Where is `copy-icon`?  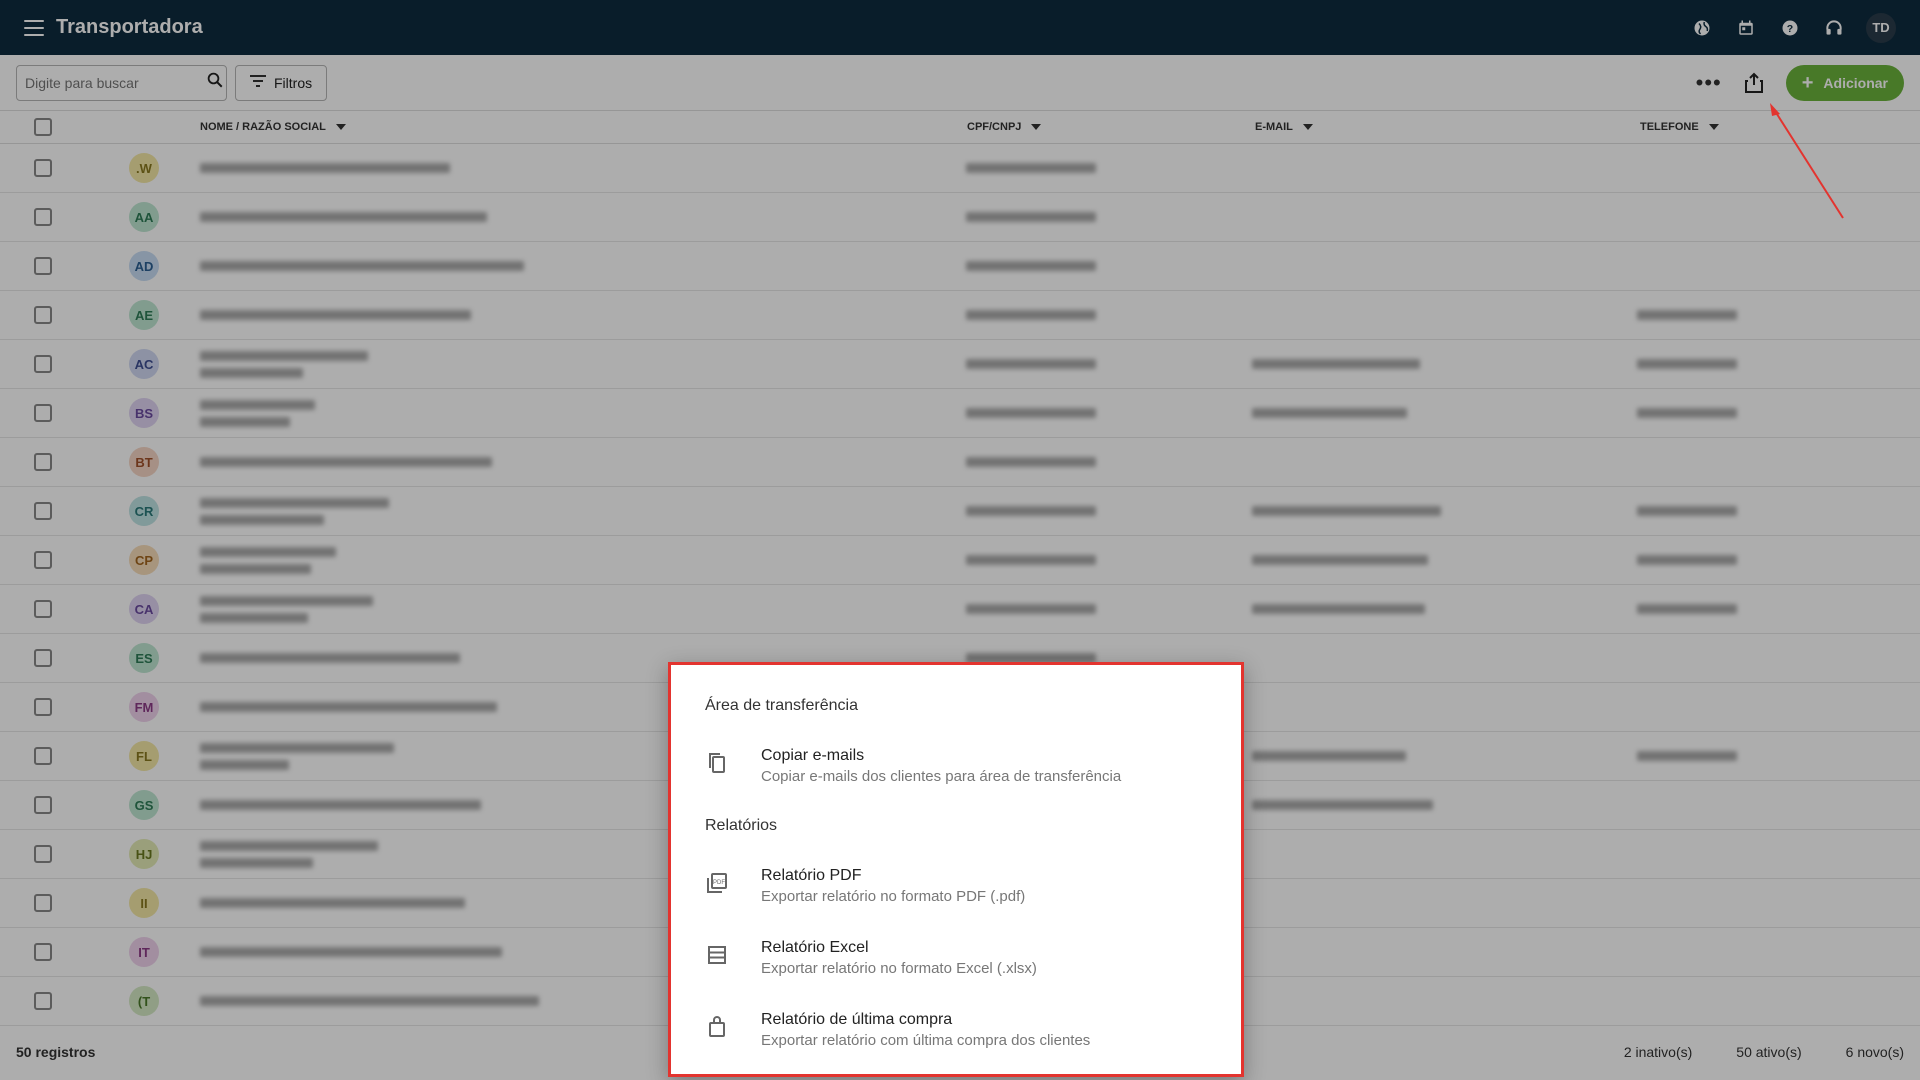 copy-icon is located at coordinates (717, 763).